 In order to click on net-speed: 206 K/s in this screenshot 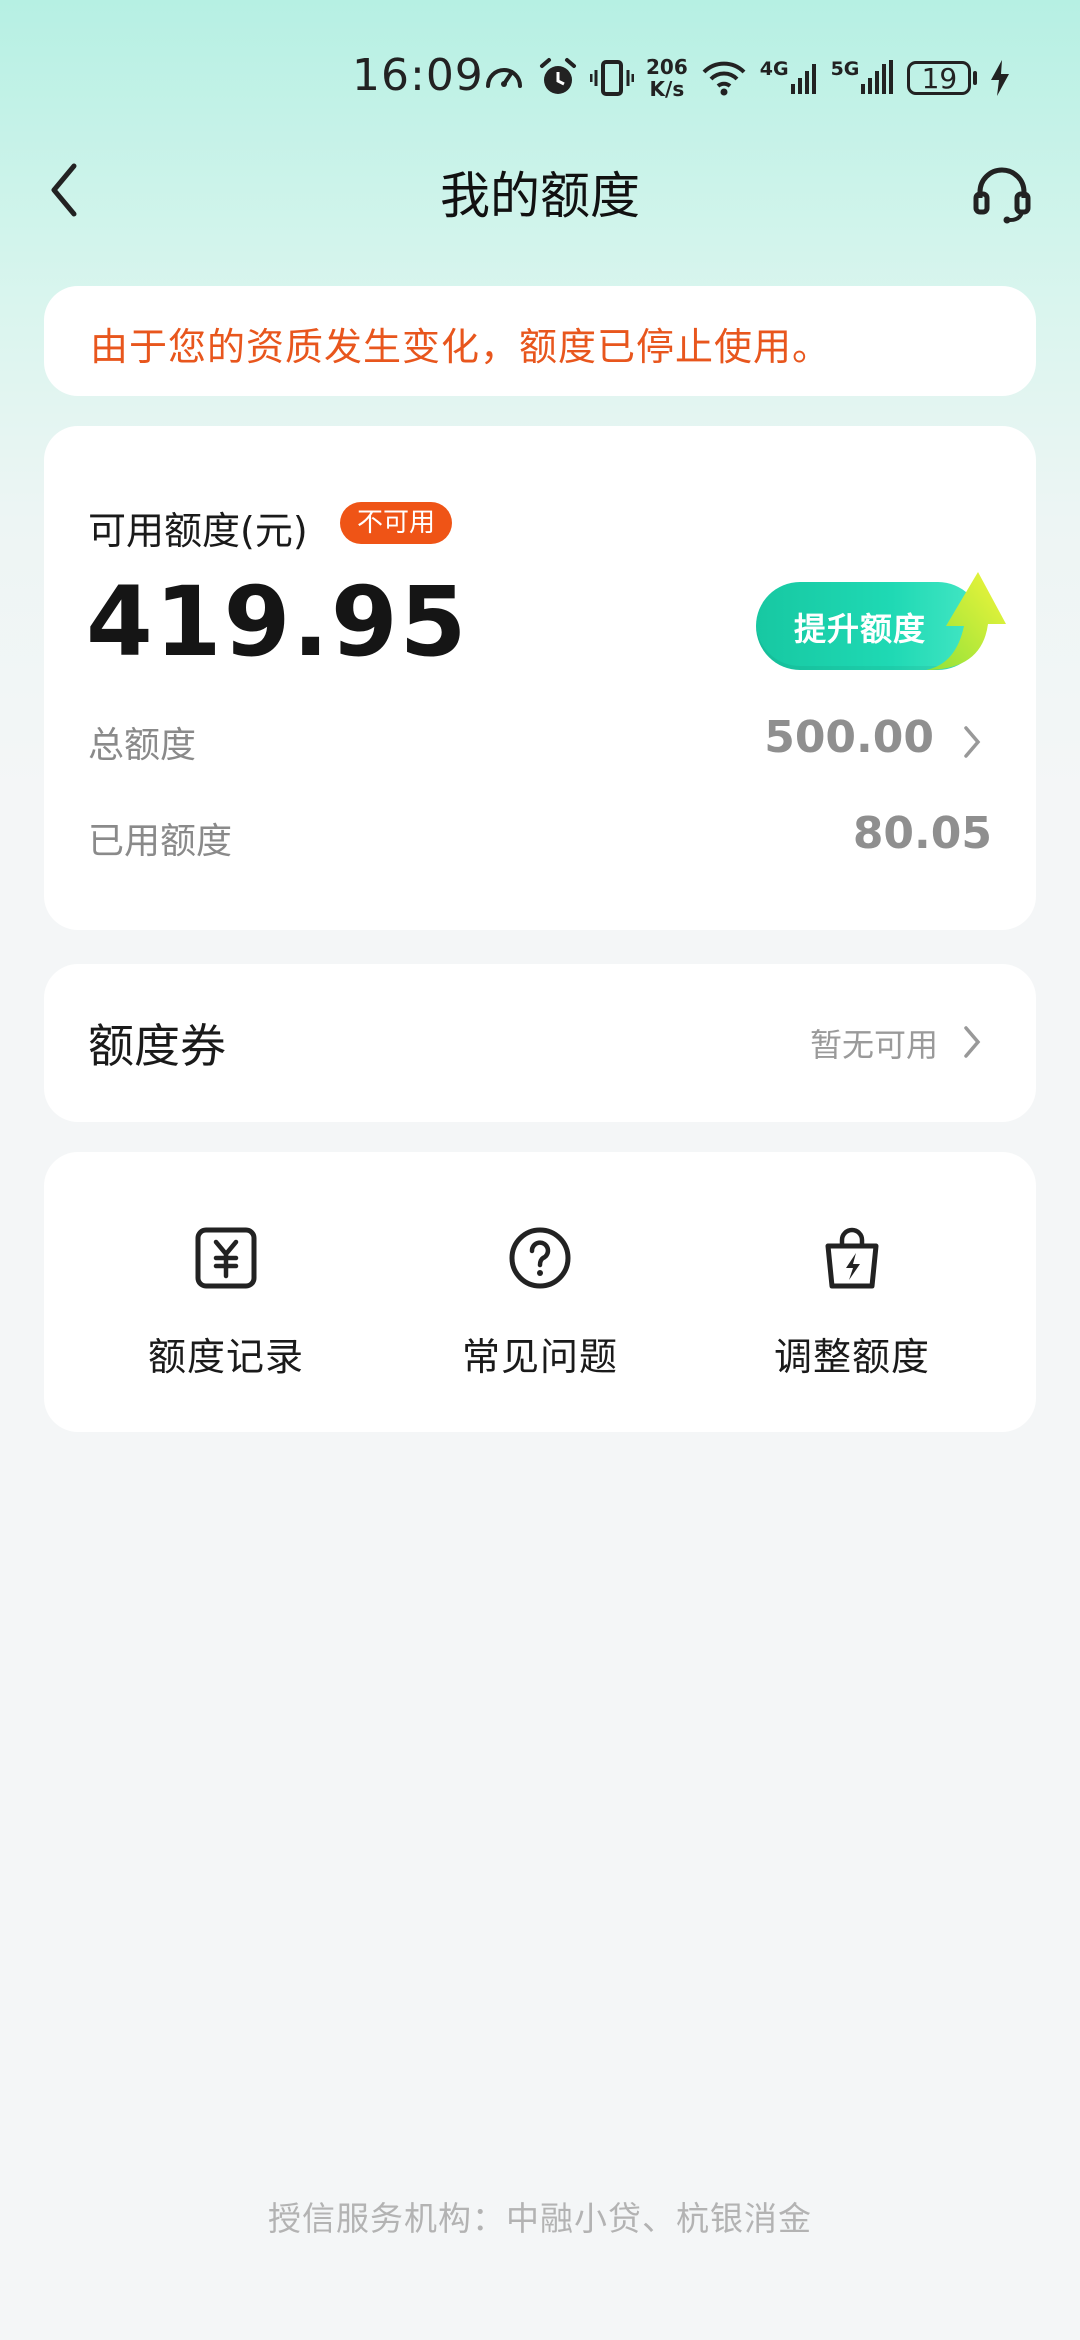, I will do `click(667, 78)`.